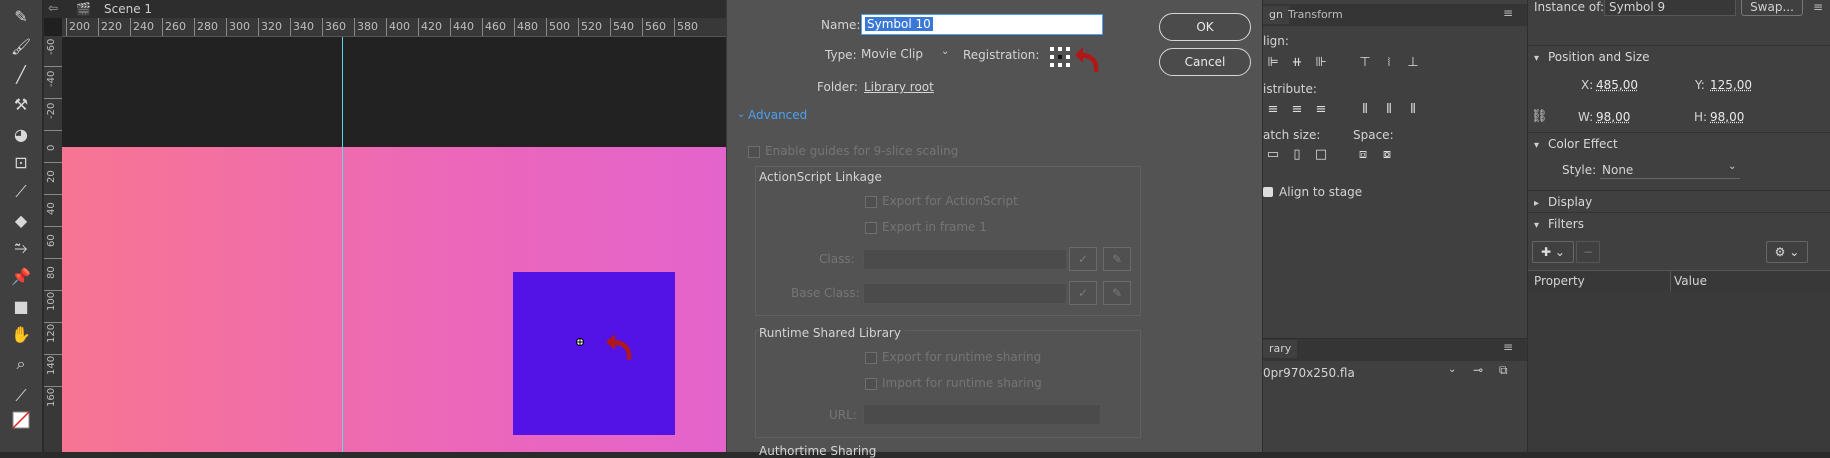  I want to click on y-value: 125,00, so click(1731, 85).